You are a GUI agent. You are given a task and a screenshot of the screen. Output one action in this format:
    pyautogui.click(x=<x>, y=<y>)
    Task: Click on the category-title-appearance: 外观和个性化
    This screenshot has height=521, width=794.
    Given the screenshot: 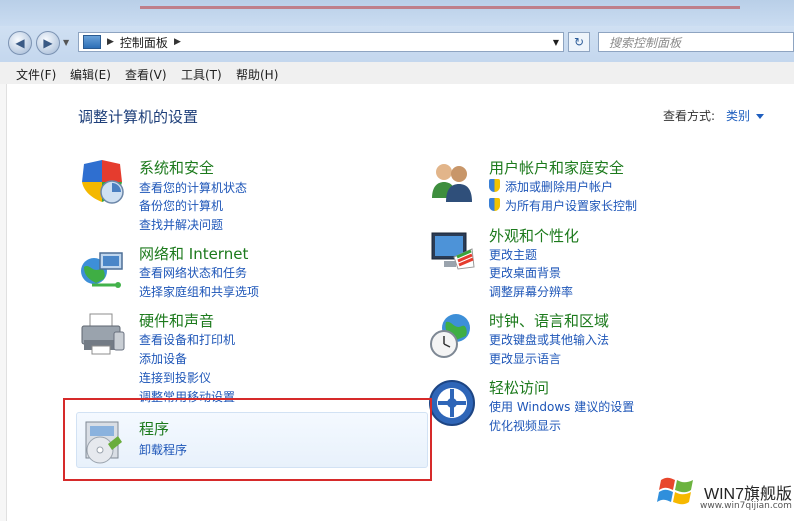 What is the action you would take?
    pyautogui.click(x=534, y=235)
    